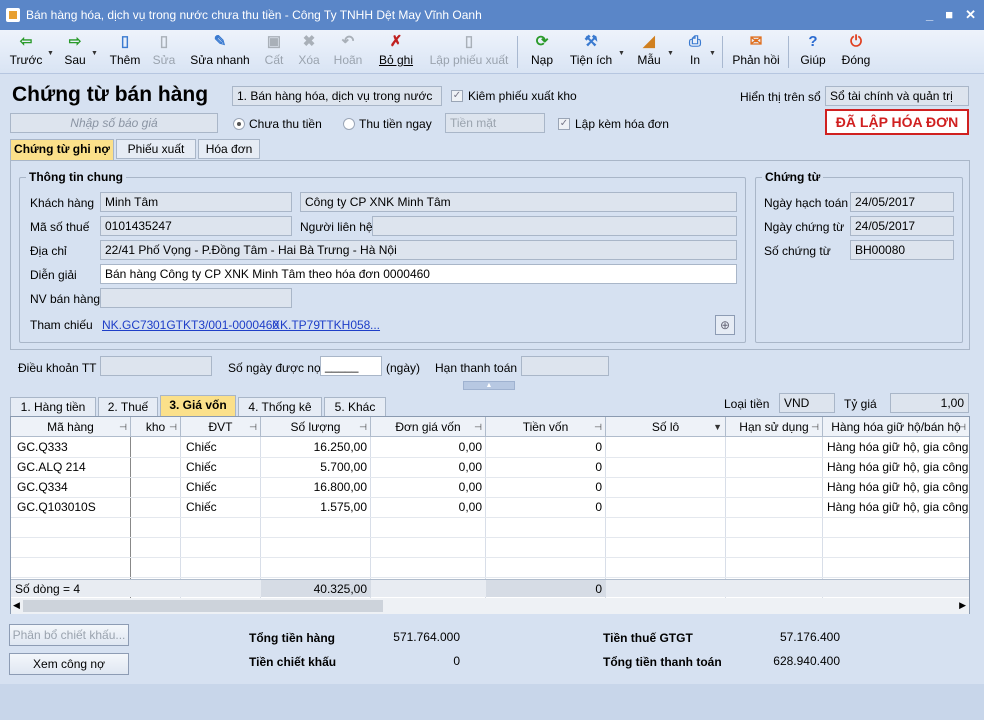 This screenshot has height=720, width=984. I want to click on tab-issue: Phiếu xuất, so click(156, 149).